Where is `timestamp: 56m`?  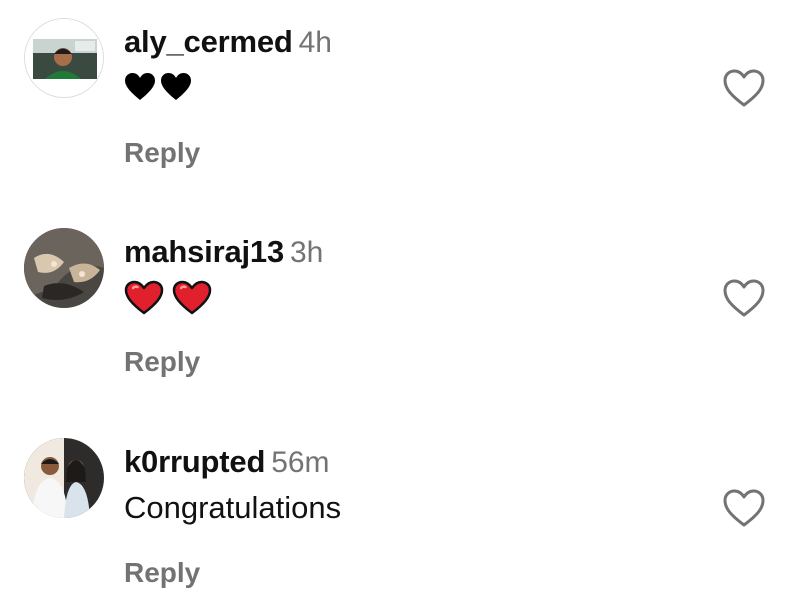 timestamp: 56m is located at coordinates (300, 462).